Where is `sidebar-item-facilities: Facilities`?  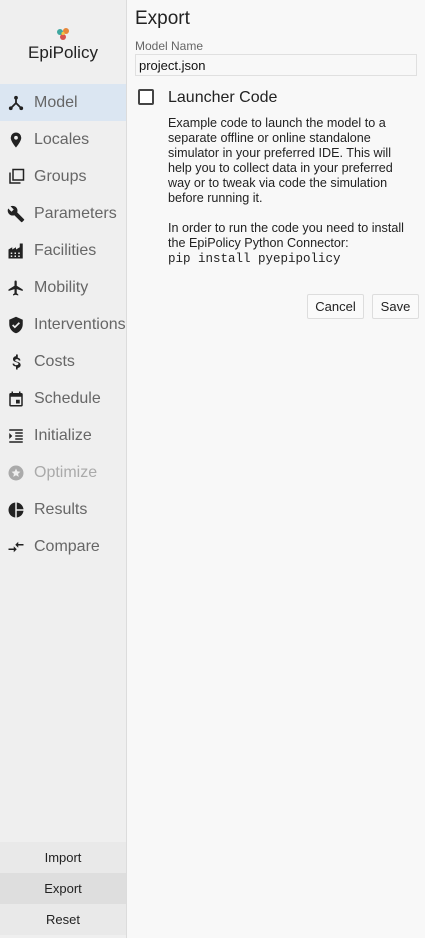 sidebar-item-facilities: Facilities is located at coordinates (63, 250).